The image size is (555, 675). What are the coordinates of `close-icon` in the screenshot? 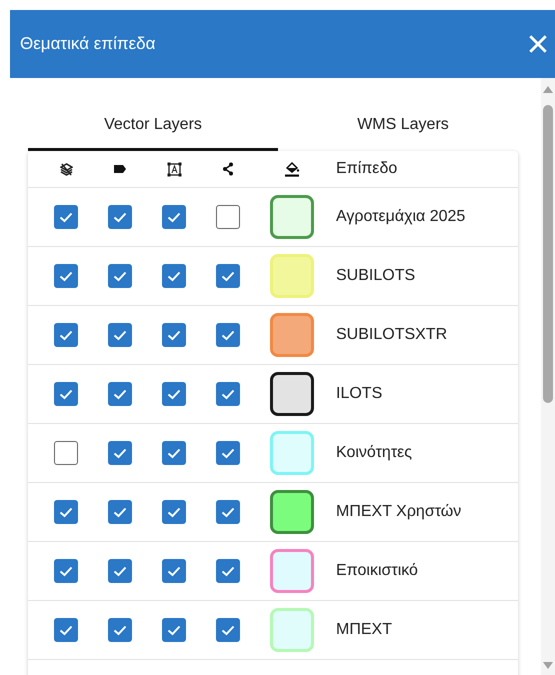 It's located at (538, 44).